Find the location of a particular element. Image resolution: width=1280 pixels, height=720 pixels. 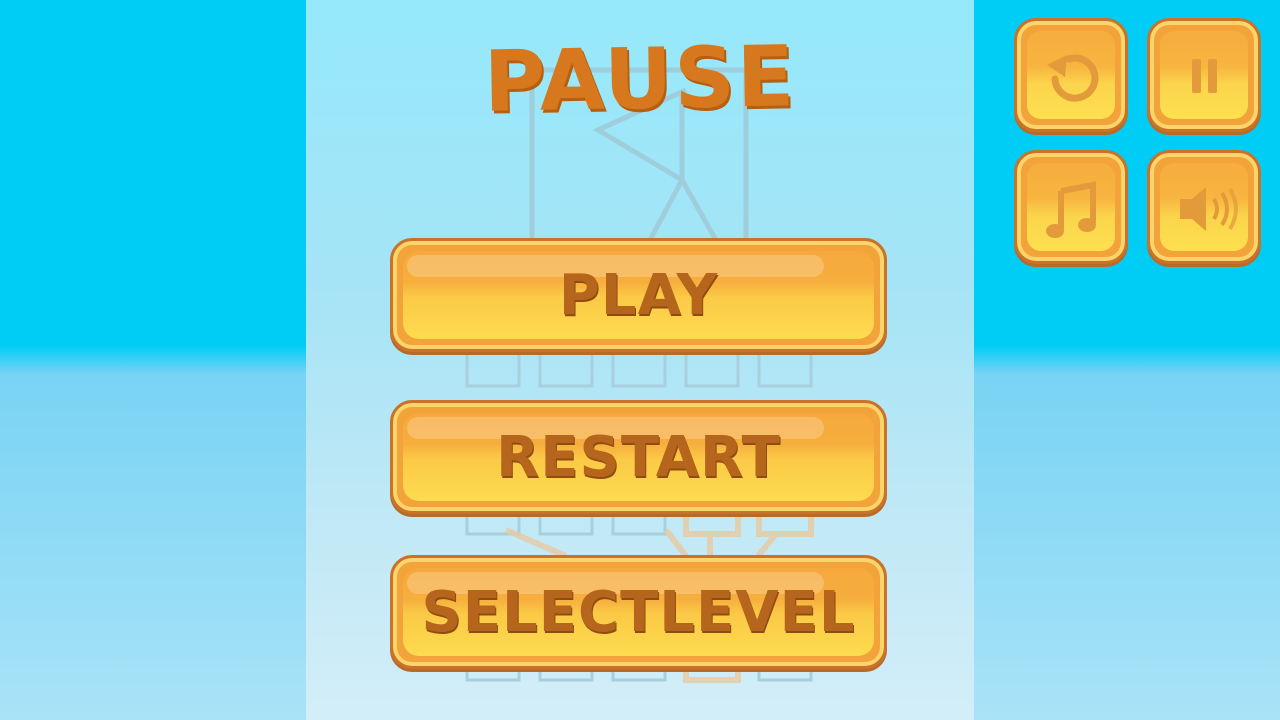

pause-icon is located at coordinates (1204, 76).